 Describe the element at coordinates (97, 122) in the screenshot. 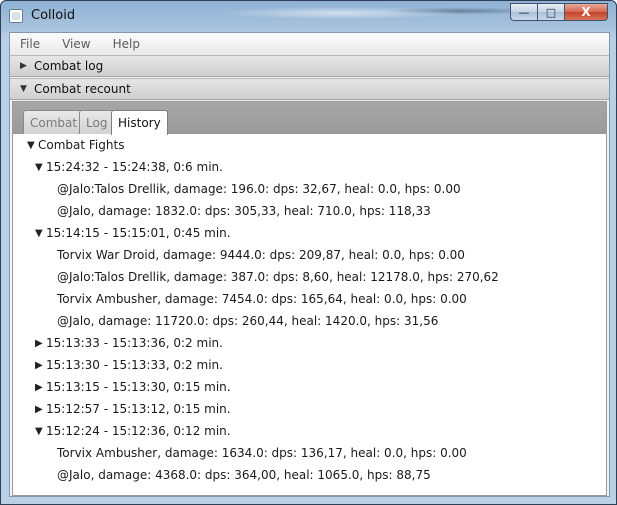

I see `tab-log: Log` at that location.